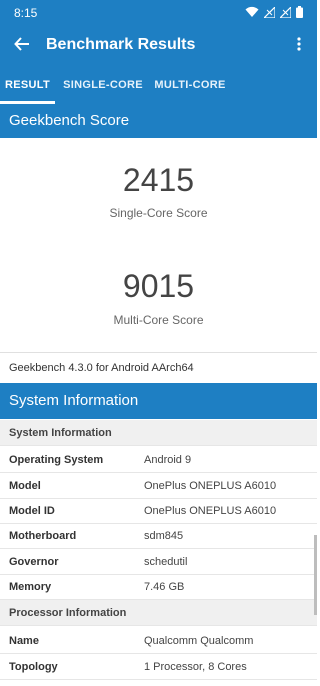 This screenshot has height=686, width=320. I want to click on tab-multi-core: MULTI-CORE, so click(190, 85).